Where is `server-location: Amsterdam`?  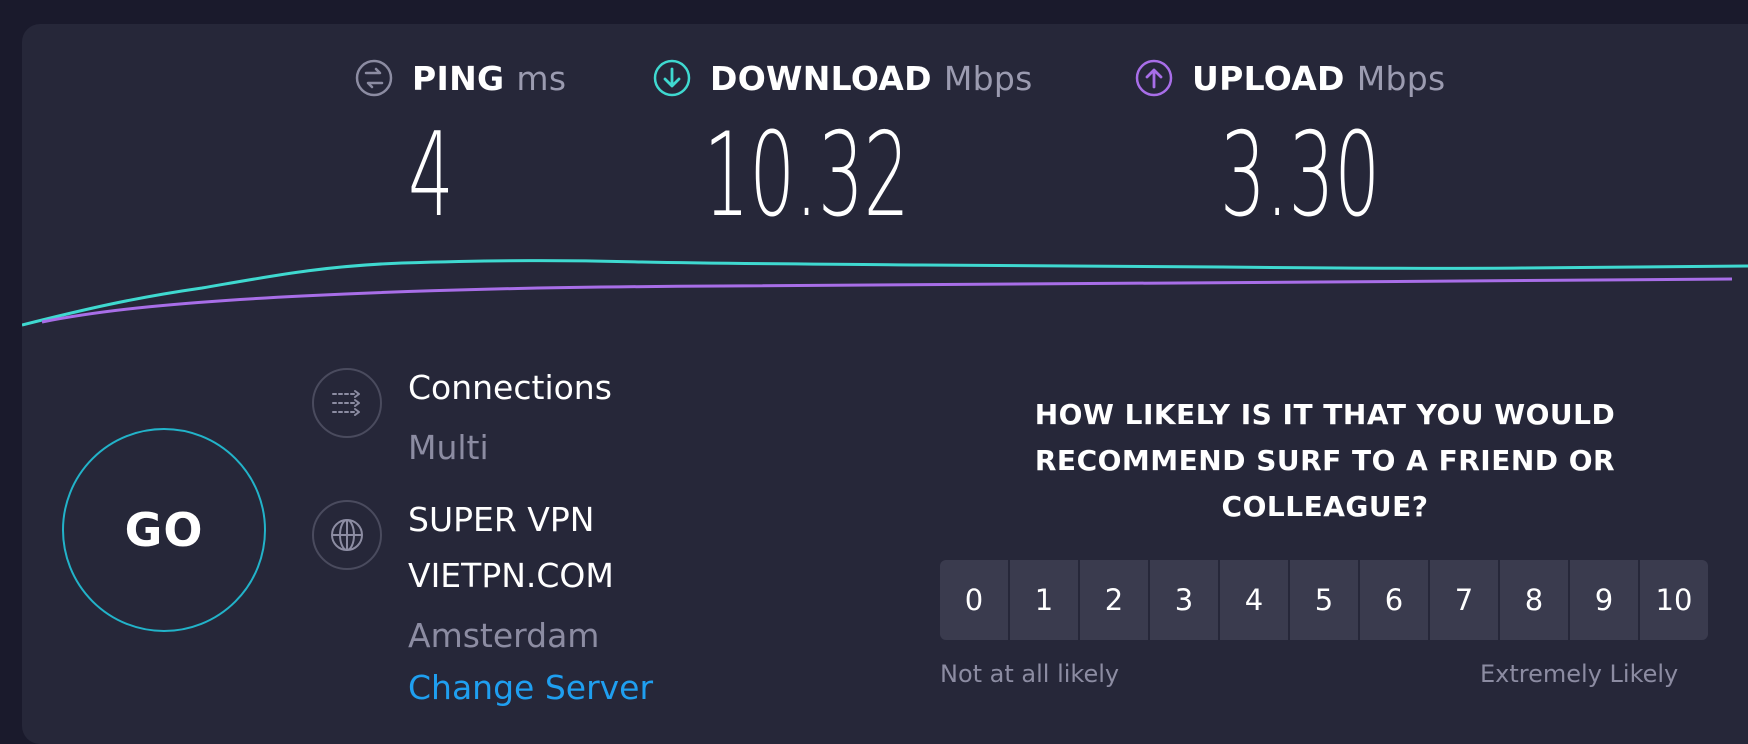
server-location: Amsterdam is located at coordinates (504, 635).